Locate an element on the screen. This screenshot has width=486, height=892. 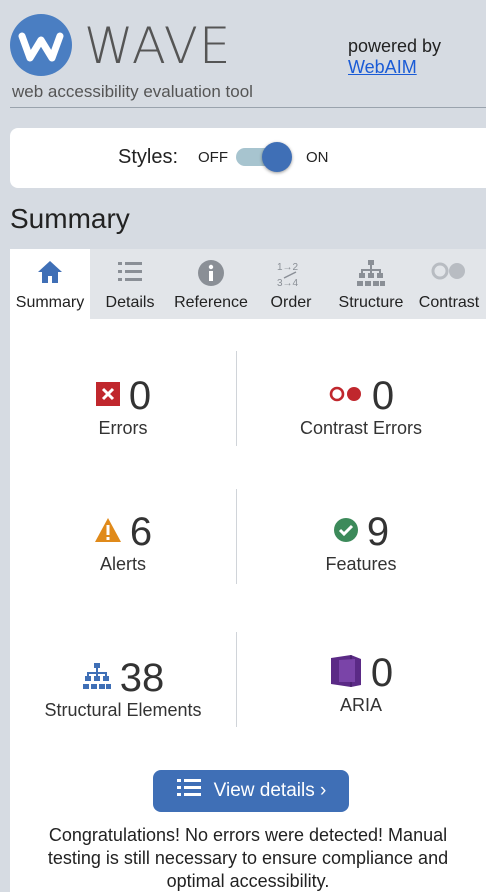
tab-label: Order is located at coordinates (291, 302).